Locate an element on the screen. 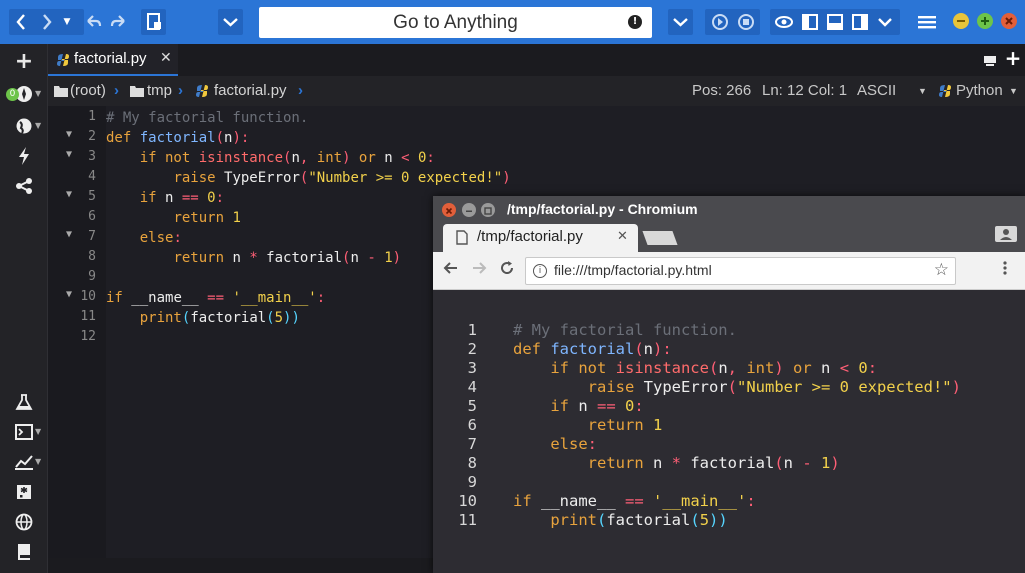  chromium-profile-button is located at coordinates (1006, 234).